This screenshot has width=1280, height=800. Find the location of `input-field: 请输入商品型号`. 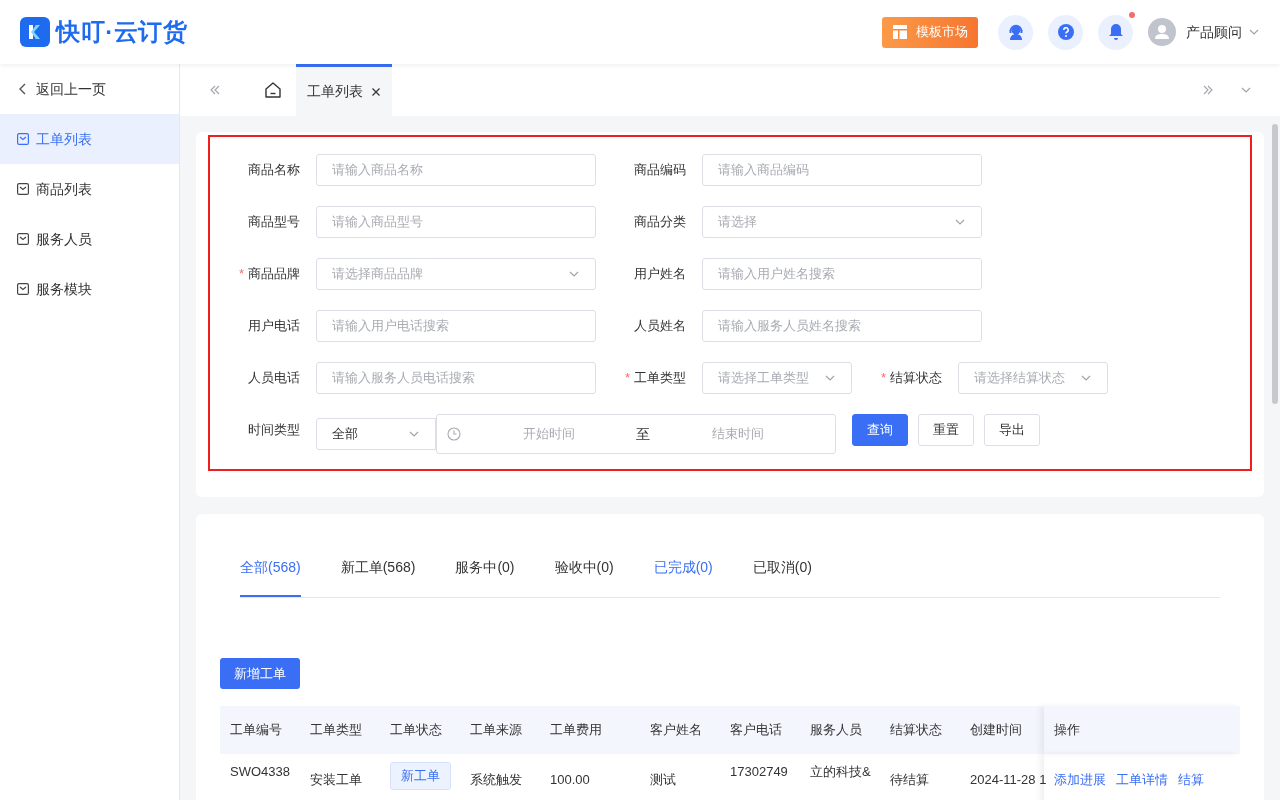

input-field: 请输入商品型号 is located at coordinates (456, 222).